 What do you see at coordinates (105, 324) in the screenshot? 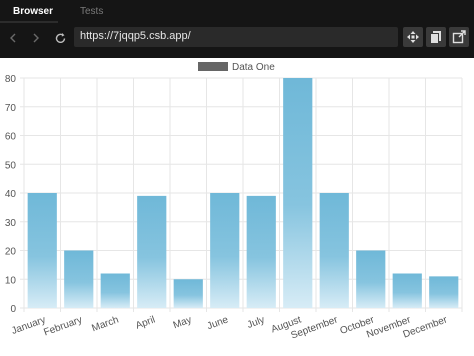
I see `x-tick-label: March` at bounding box center [105, 324].